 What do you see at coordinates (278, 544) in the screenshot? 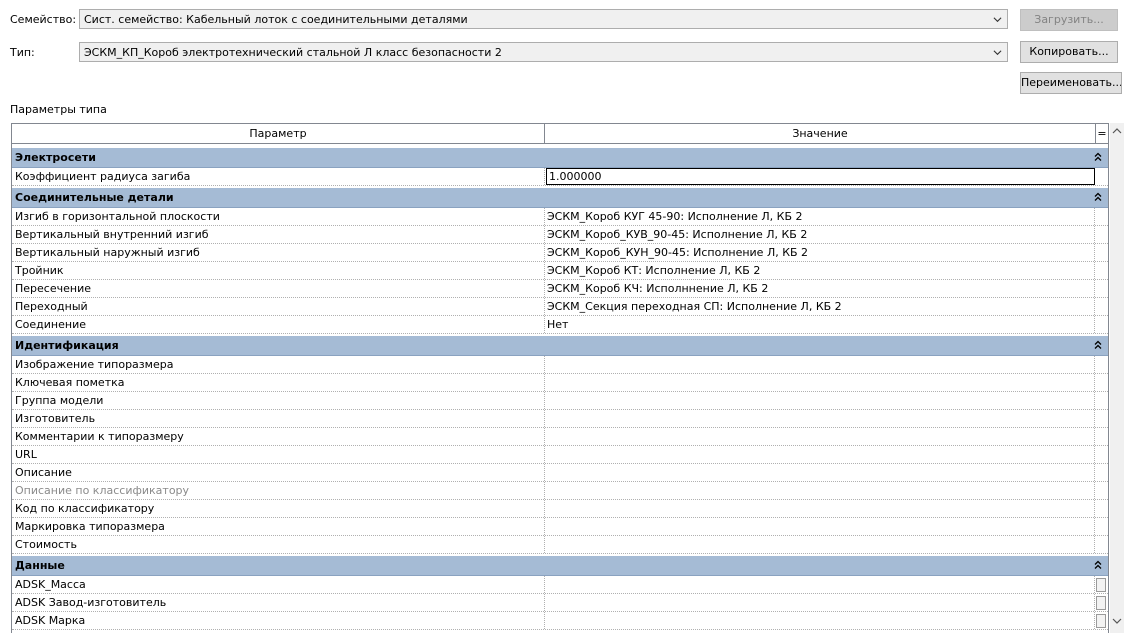
I see `param-name: Стоимость` at bounding box center [278, 544].